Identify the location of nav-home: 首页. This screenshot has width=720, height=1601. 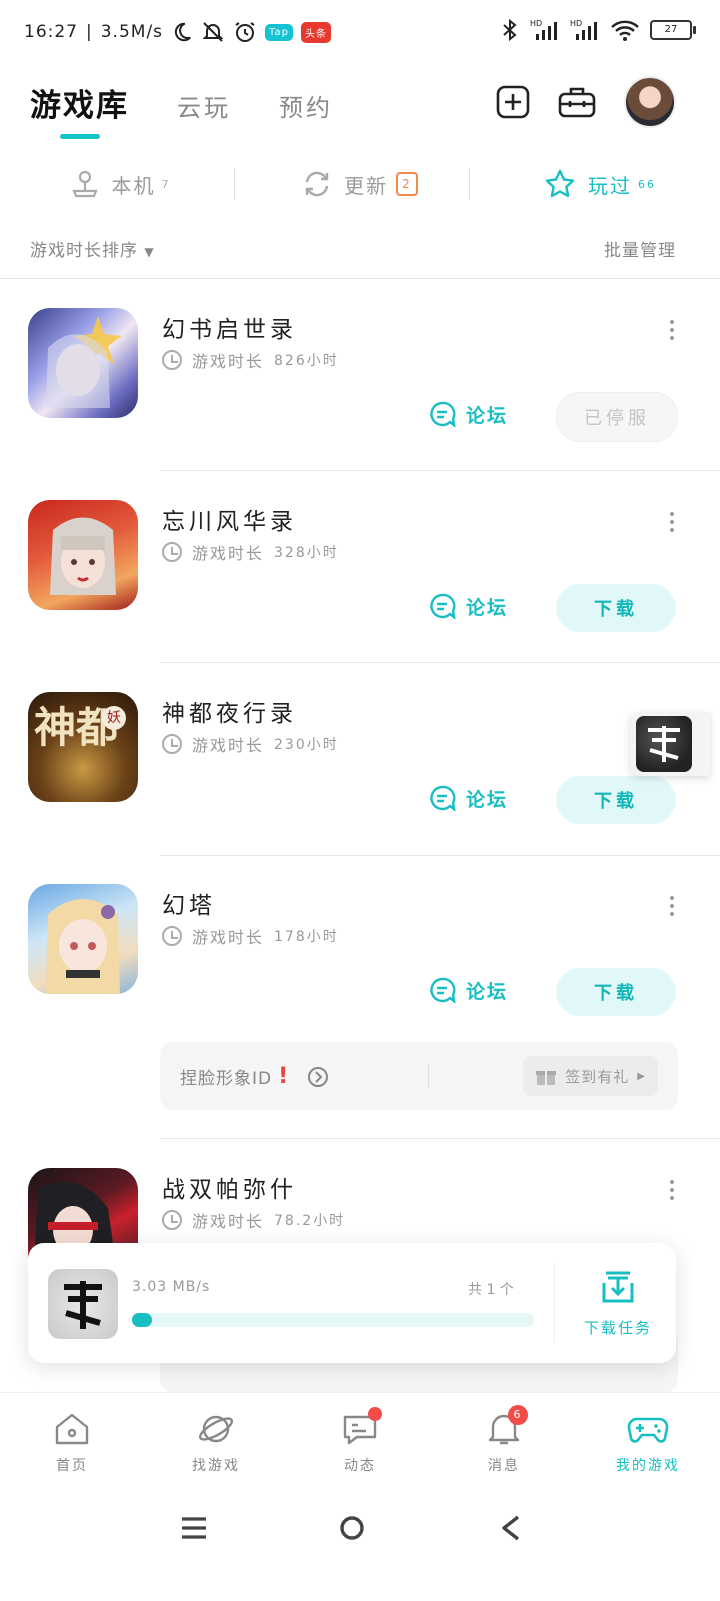
(72, 1443).